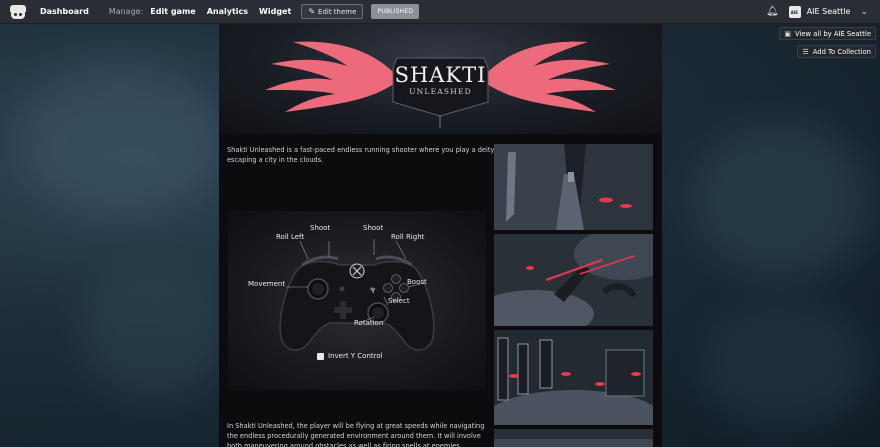  What do you see at coordinates (864, 12) in the screenshot?
I see `chevron-down-icon: ⌄` at bounding box center [864, 12].